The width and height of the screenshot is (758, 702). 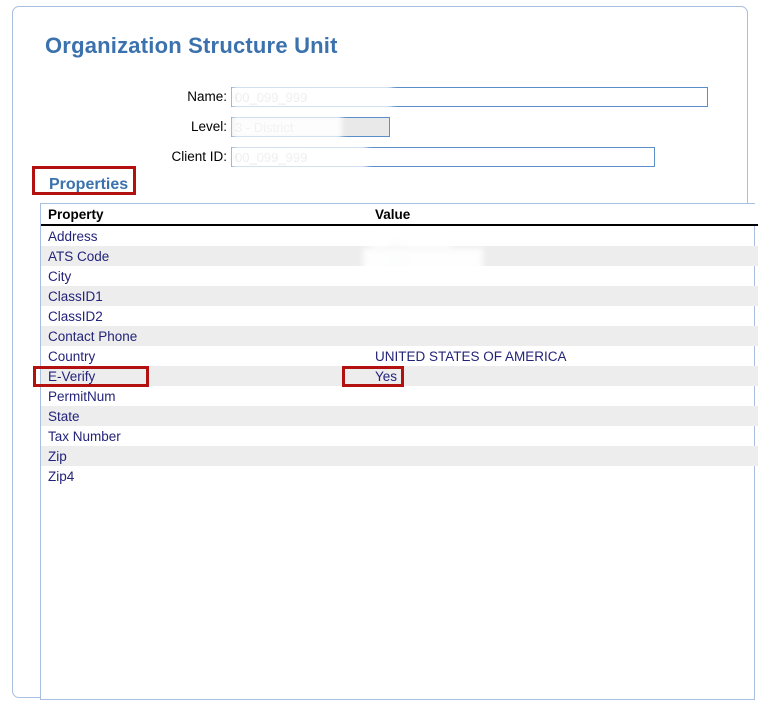 I want to click on tab-properties: Properties, so click(x=88, y=185).